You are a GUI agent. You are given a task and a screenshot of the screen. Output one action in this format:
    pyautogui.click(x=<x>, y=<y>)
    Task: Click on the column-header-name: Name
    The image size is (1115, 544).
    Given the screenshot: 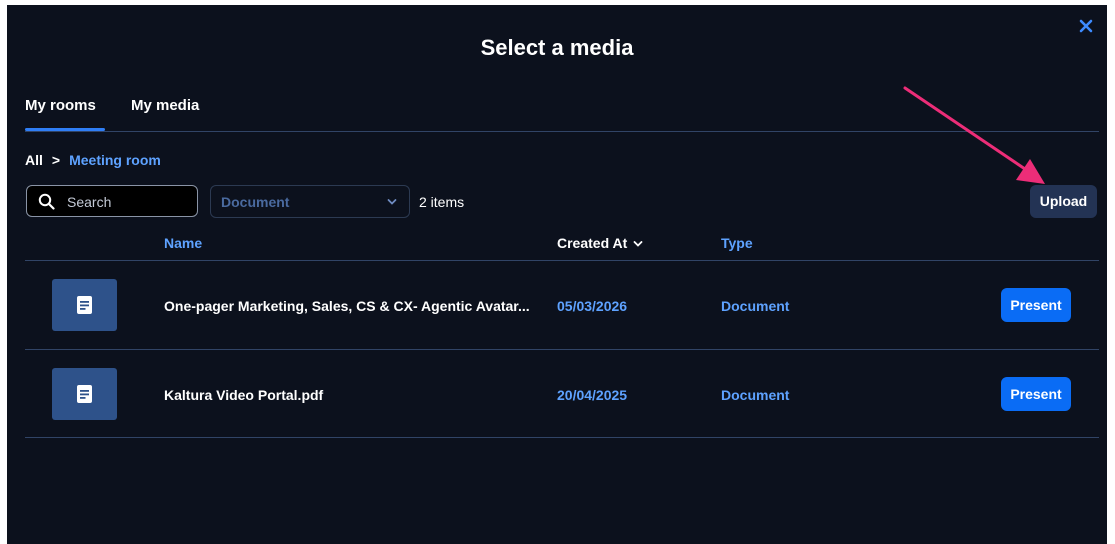 What is the action you would take?
    pyautogui.click(x=183, y=243)
    